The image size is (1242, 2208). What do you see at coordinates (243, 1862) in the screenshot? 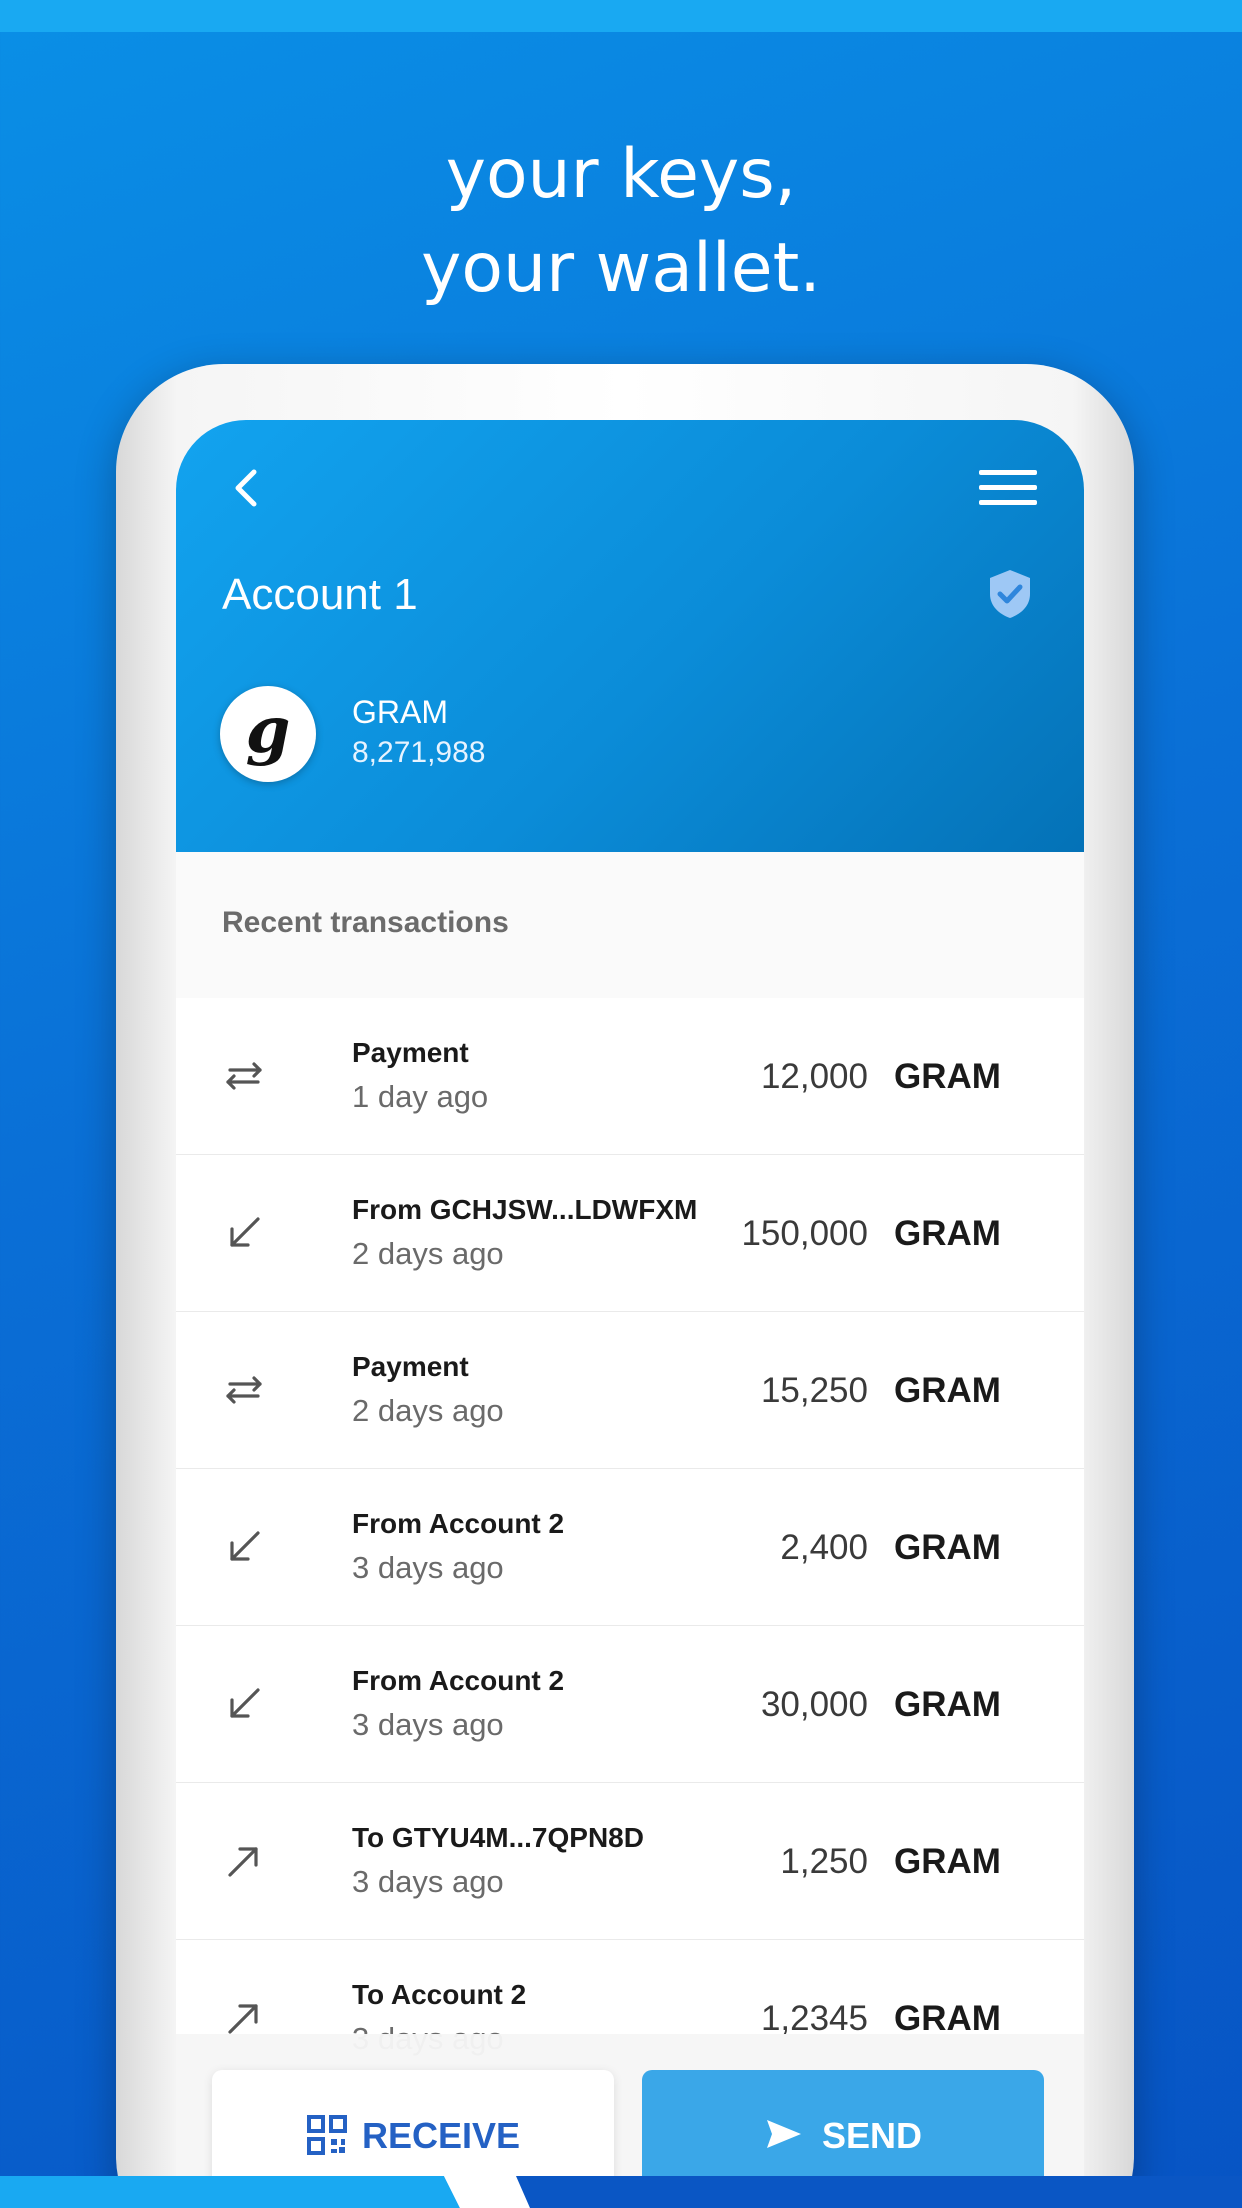
I see `arrow-up-right-icon` at bounding box center [243, 1862].